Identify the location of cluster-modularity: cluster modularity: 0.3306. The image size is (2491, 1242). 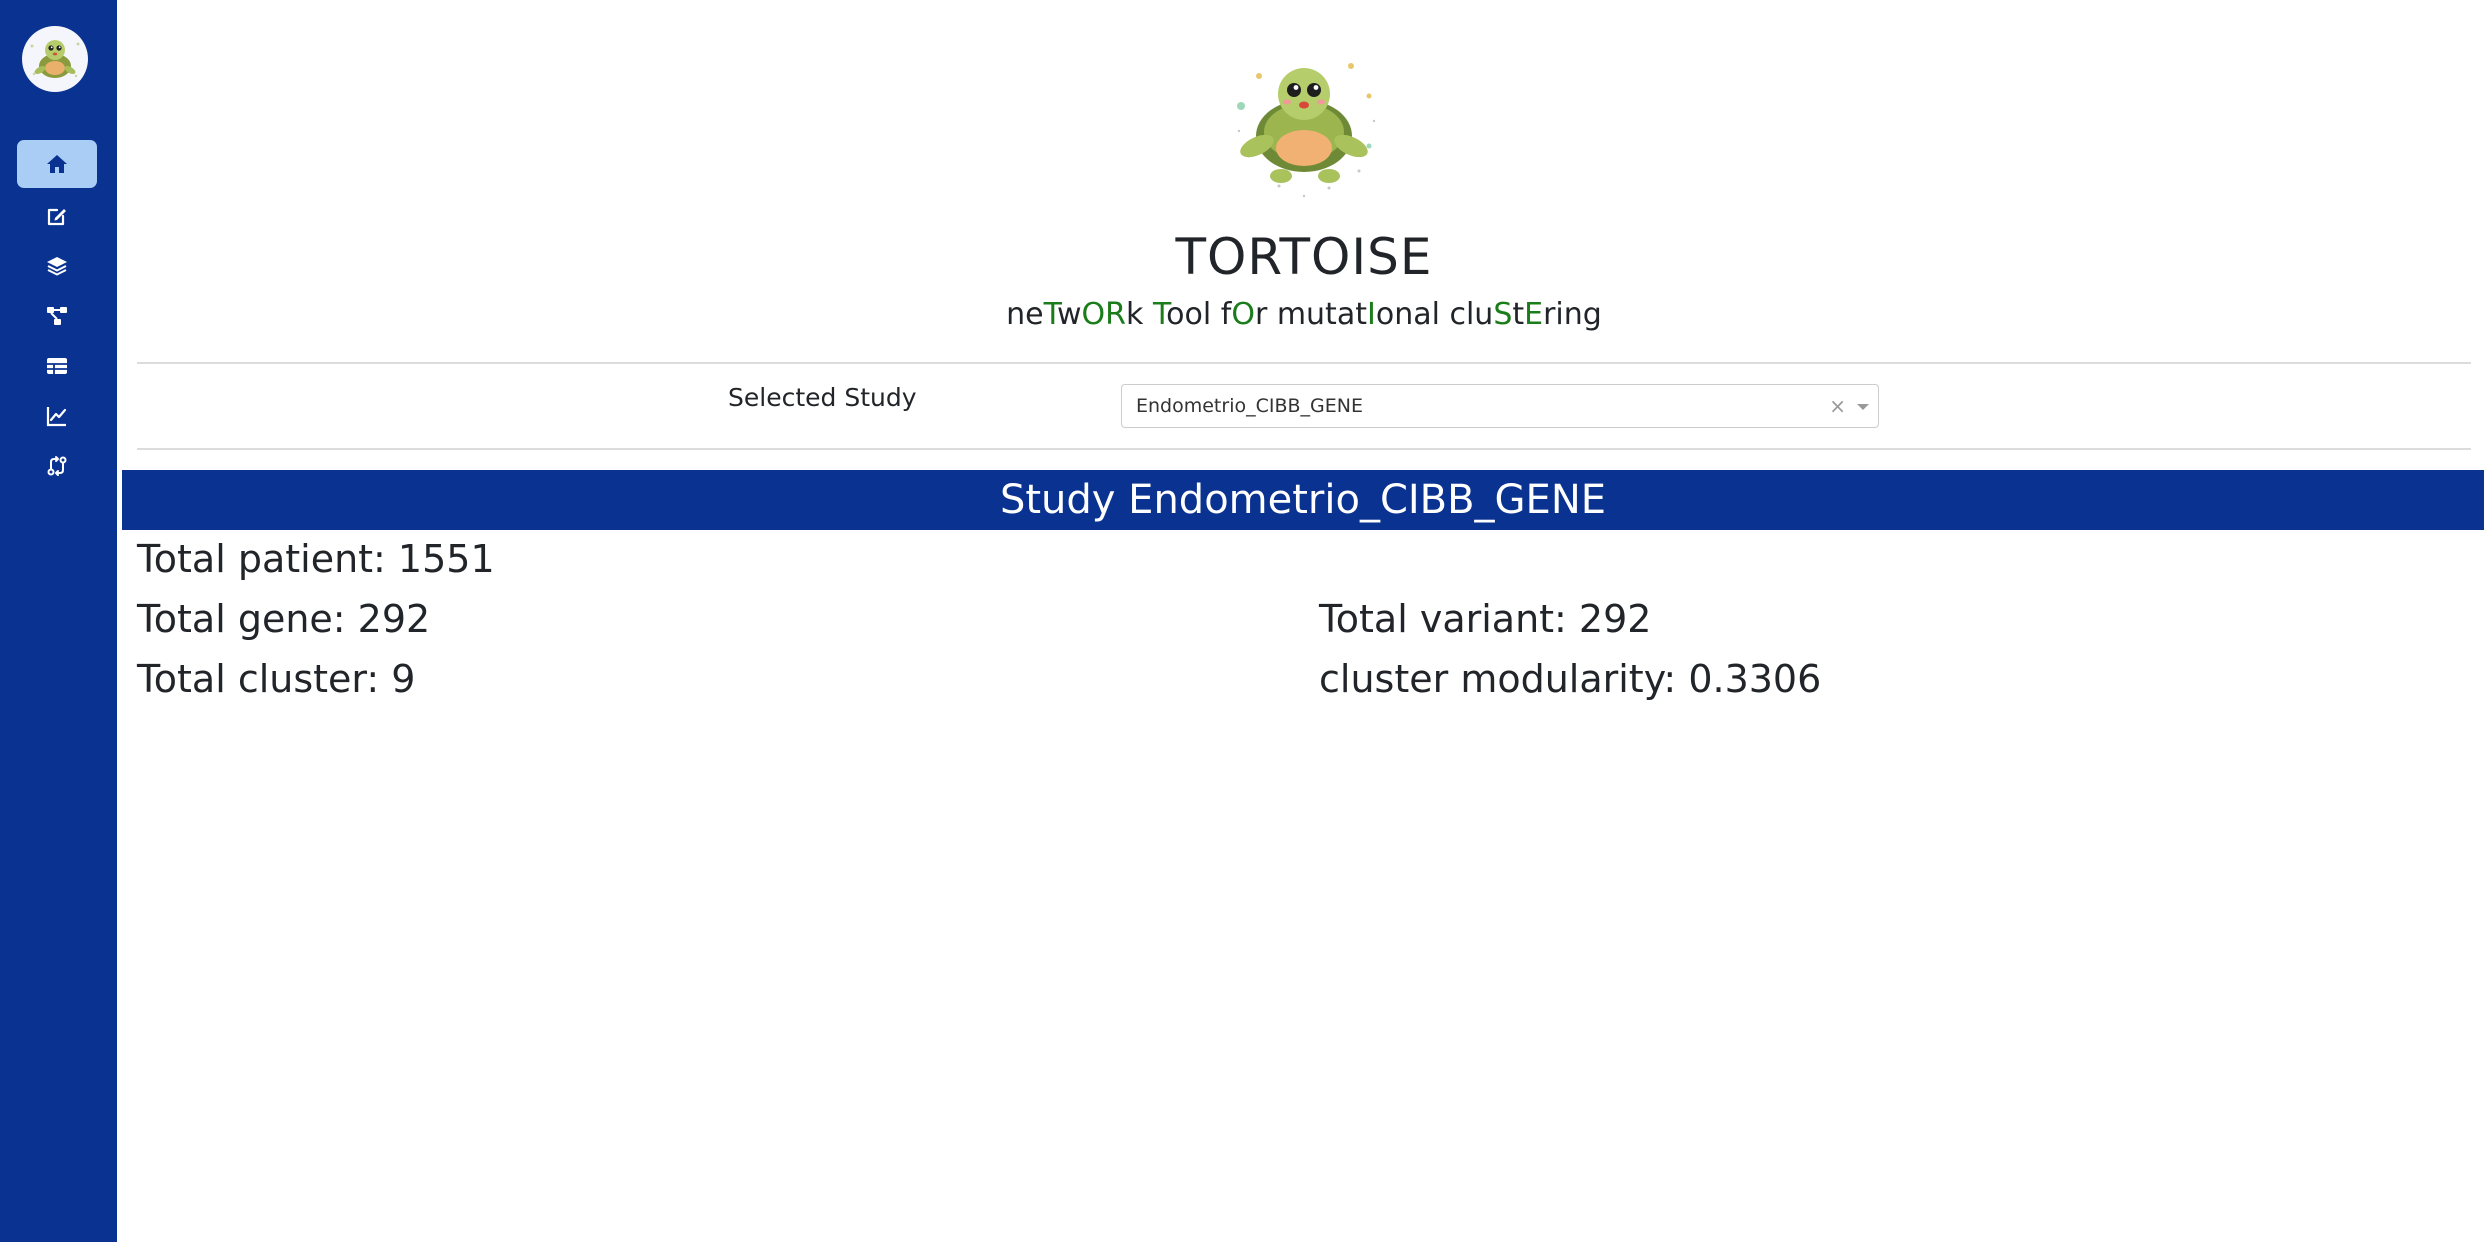
(1570, 679).